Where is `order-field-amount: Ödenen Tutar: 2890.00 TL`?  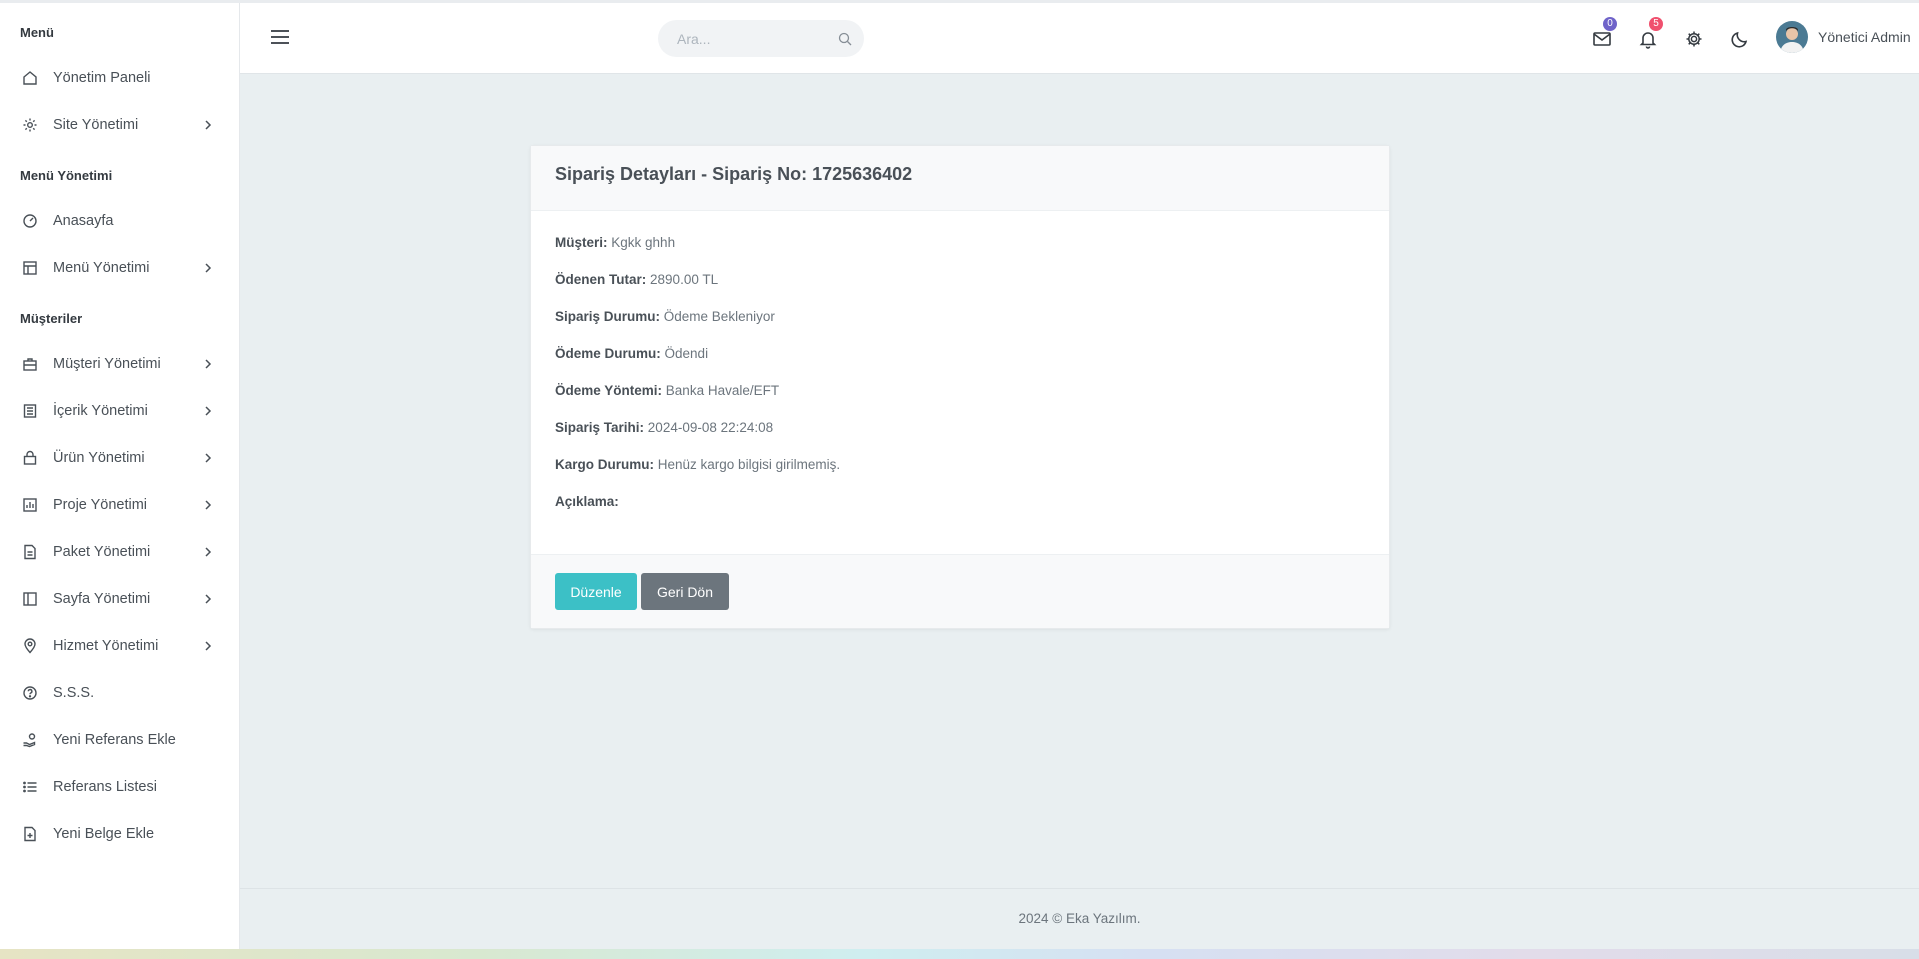
order-field-amount: Ödenen Tutar: 2890.00 TL is located at coordinates (636, 279).